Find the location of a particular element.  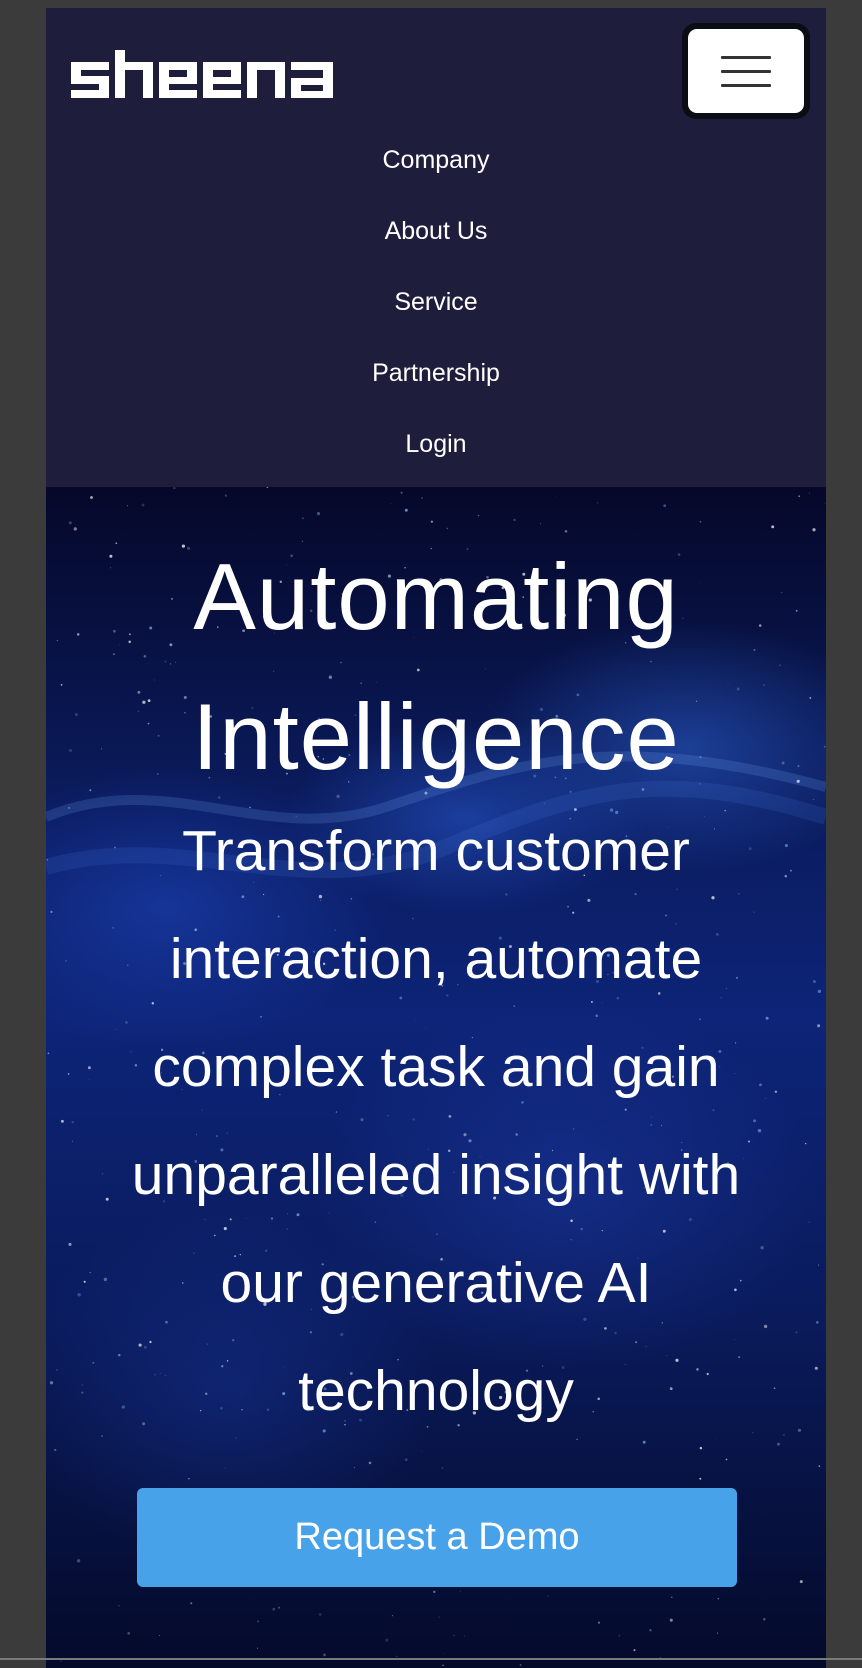

bottom-divider is located at coordinates (431, 1659).